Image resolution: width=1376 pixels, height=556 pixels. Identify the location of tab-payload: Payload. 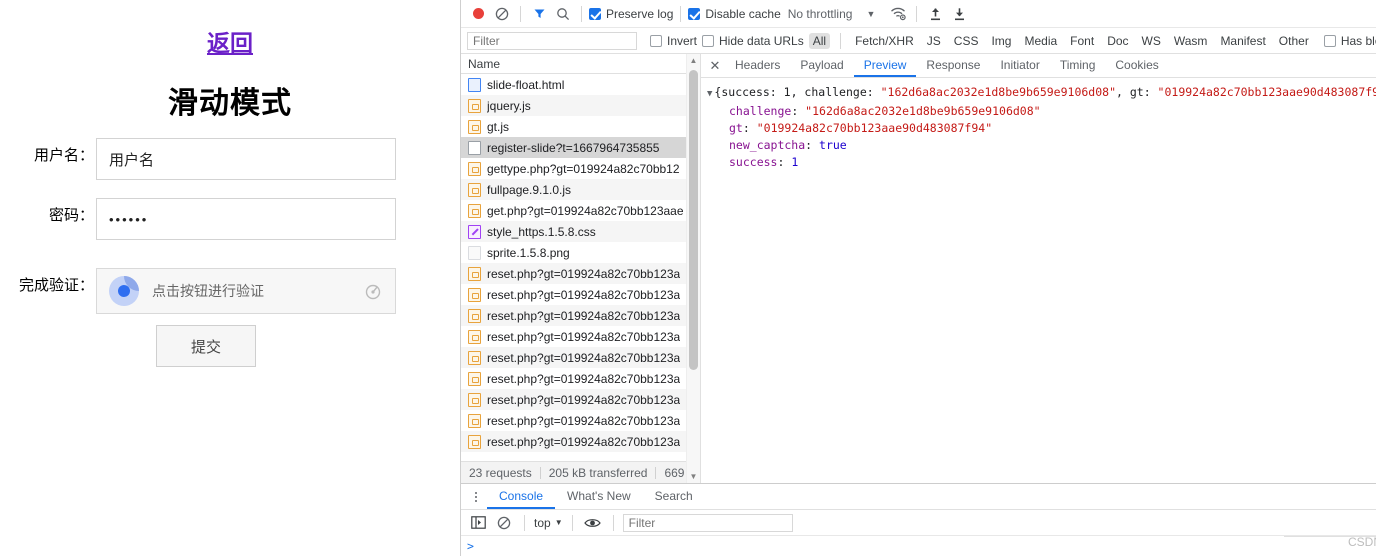
(821, 65).